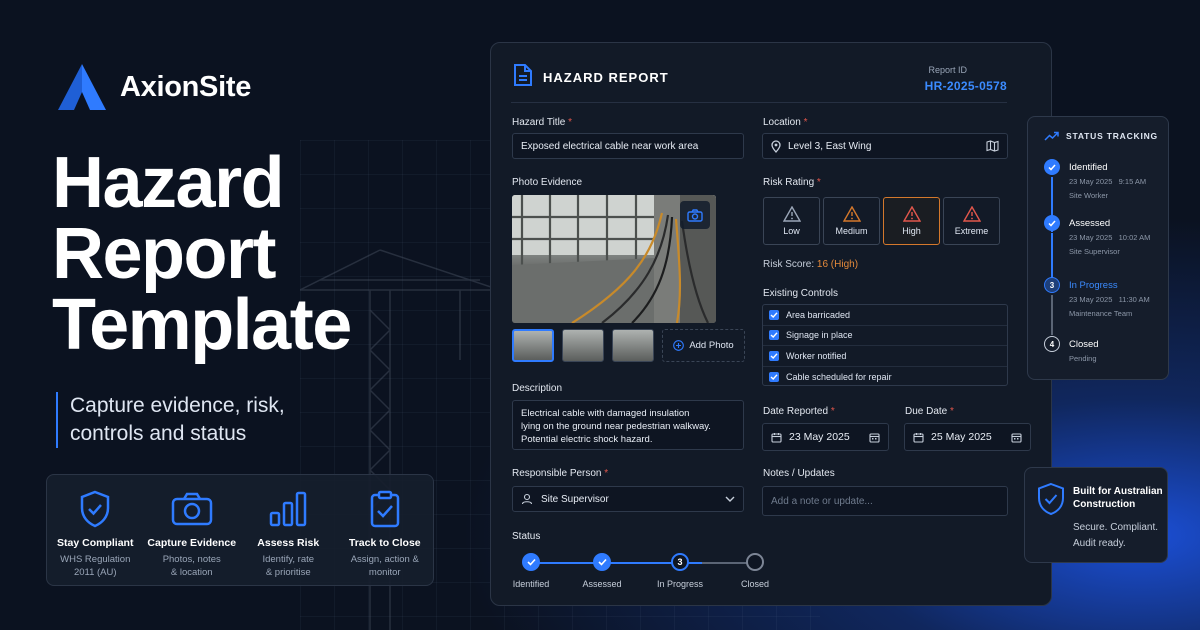 The image size is (1200, 630). Describe the element at coordinates (679, 345) in the screenshot. I see `plus-circle-icon` at that location.